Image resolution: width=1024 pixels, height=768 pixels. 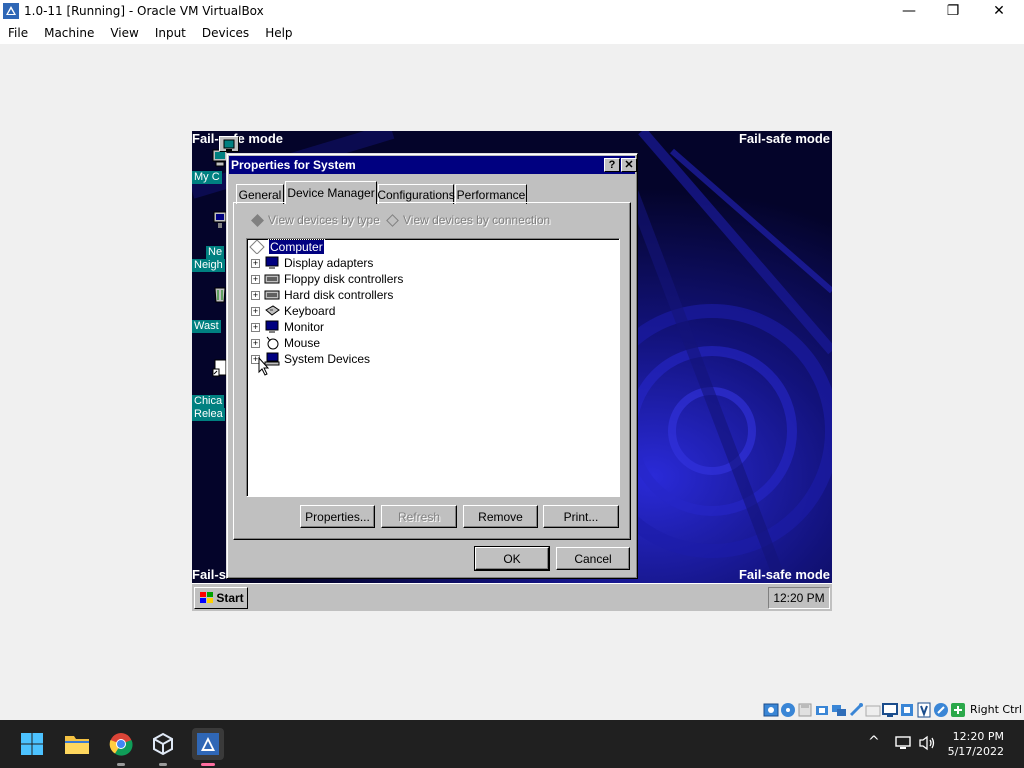 I want to click on chrome-taskbar-button, so click(x=121, y=747).